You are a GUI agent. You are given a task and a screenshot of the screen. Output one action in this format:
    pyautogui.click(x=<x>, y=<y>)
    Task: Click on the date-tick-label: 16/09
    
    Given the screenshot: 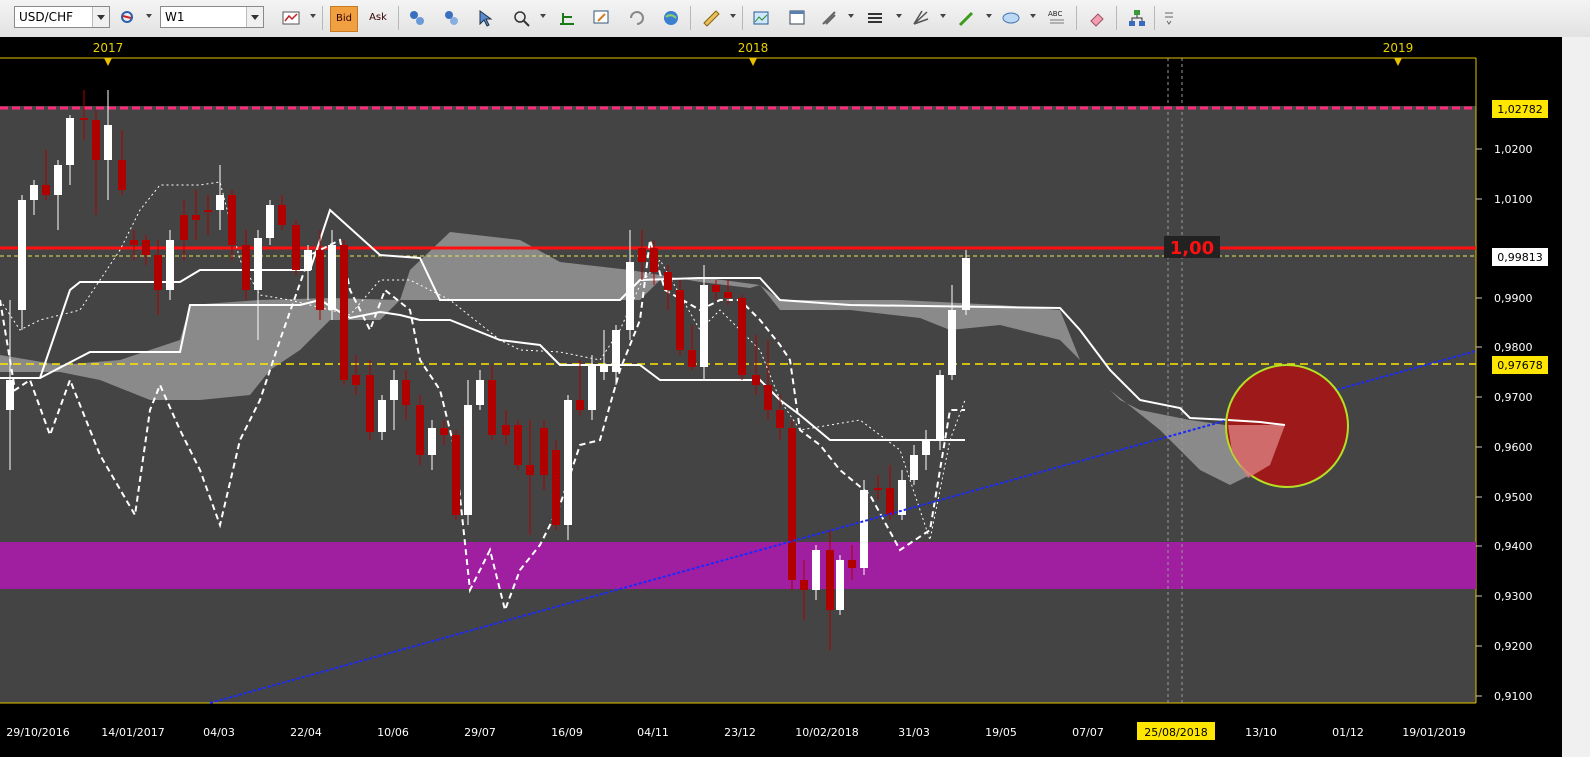 What is the action you would take?
    pyautogui.click(x=567, y=732)
    